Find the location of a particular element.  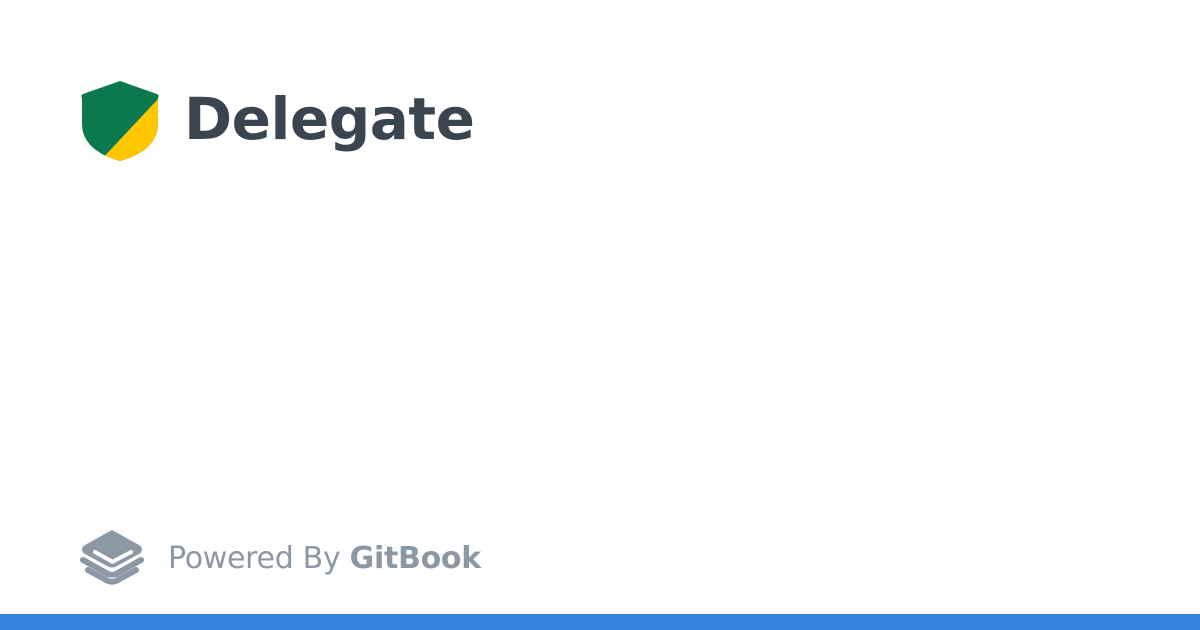

bottom-accent-bar is located at coordinates (600, 622).